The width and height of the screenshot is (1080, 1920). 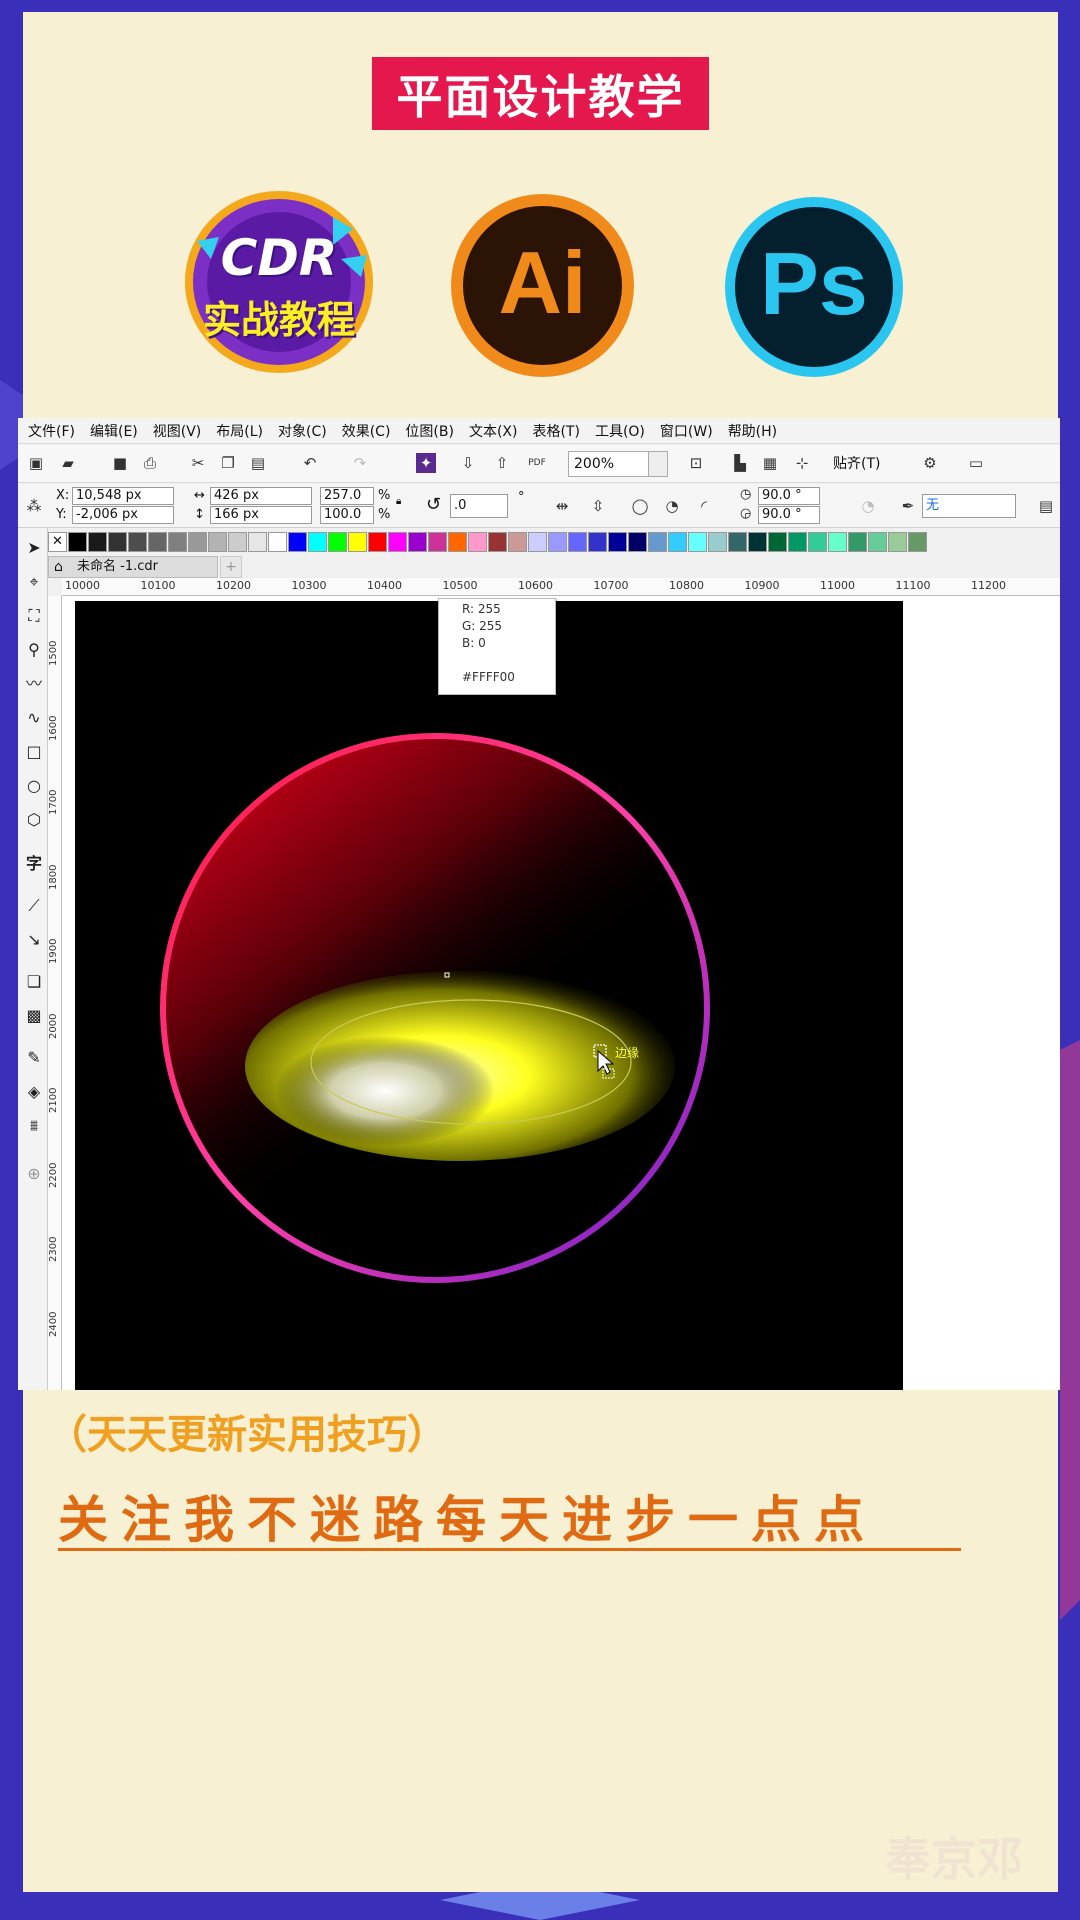 What do you see at coordinates (36, 463) in the screenshot?
I see `new-document-icon: ▣` at bounding box center [36, 463].